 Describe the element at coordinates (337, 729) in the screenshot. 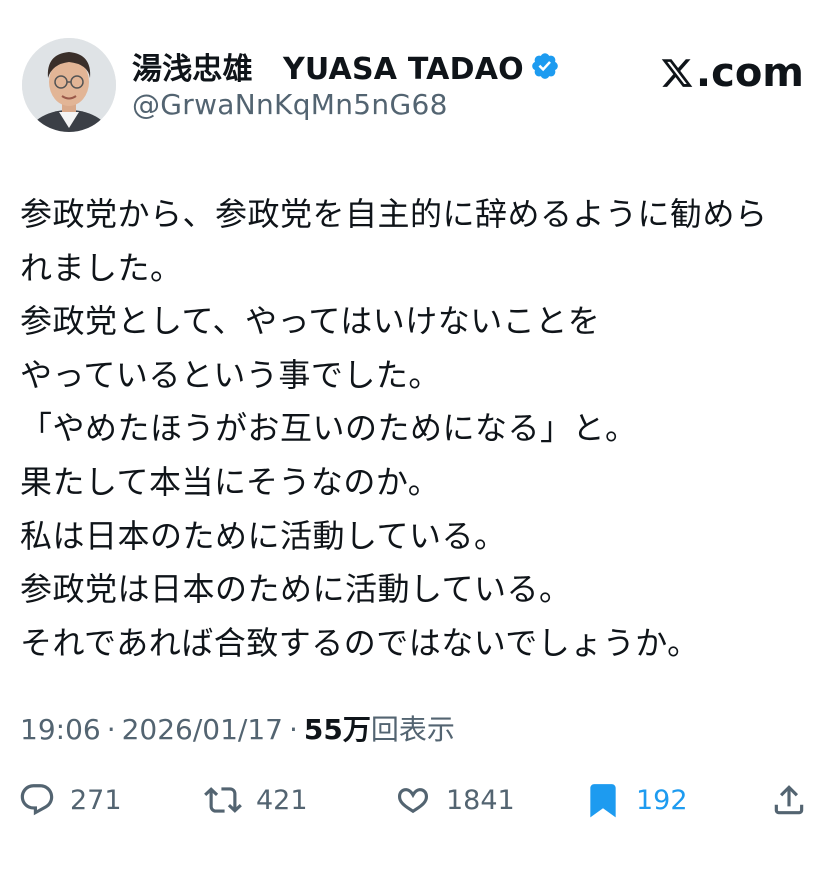

I see `view-count: 55万` at that location.